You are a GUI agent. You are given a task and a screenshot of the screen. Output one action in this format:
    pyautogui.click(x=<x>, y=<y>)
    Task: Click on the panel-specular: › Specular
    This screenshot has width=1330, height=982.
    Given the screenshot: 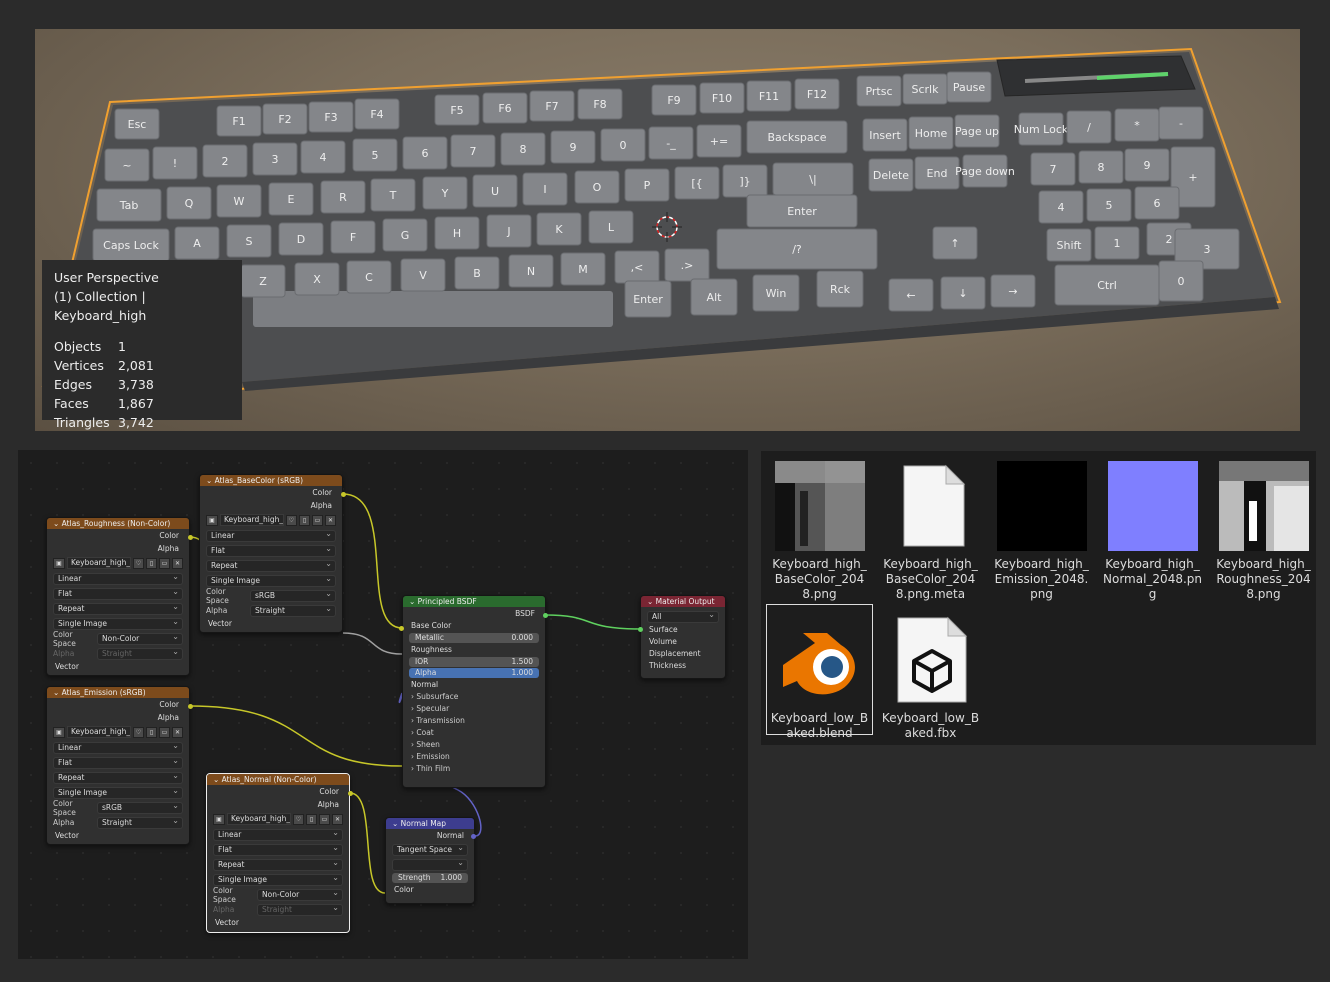 What is the action you would take?
    pyautogui.click(x=474, y=709)
    